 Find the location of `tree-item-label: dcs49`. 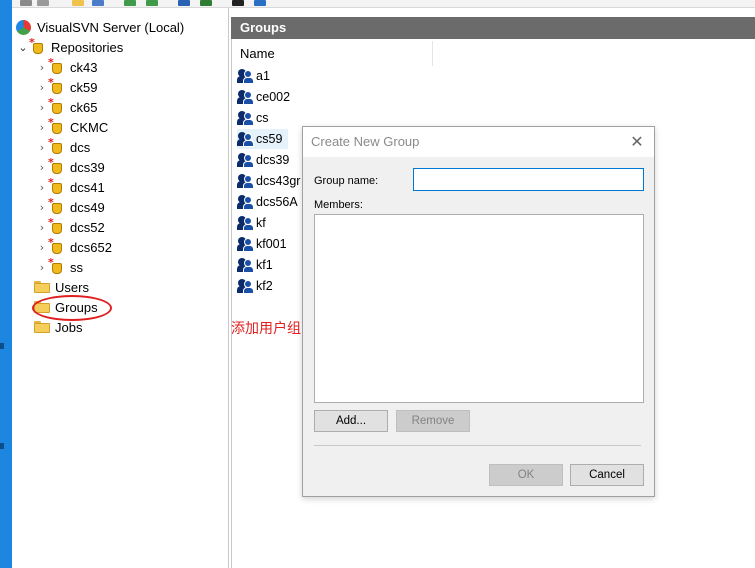

tree-item-label: dcs49 is located at coordinates (87, 207).